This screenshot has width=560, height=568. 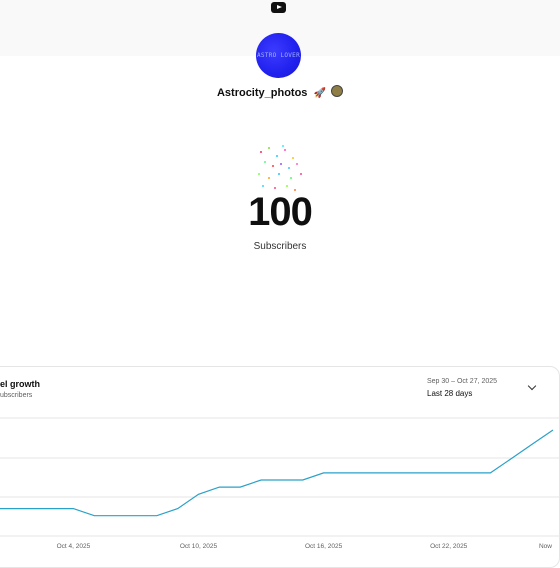 What do you see at coordinates (320, 93) in the screenshot?
I see `rocket-icon: 🚀` at bounding box center [320, 93].